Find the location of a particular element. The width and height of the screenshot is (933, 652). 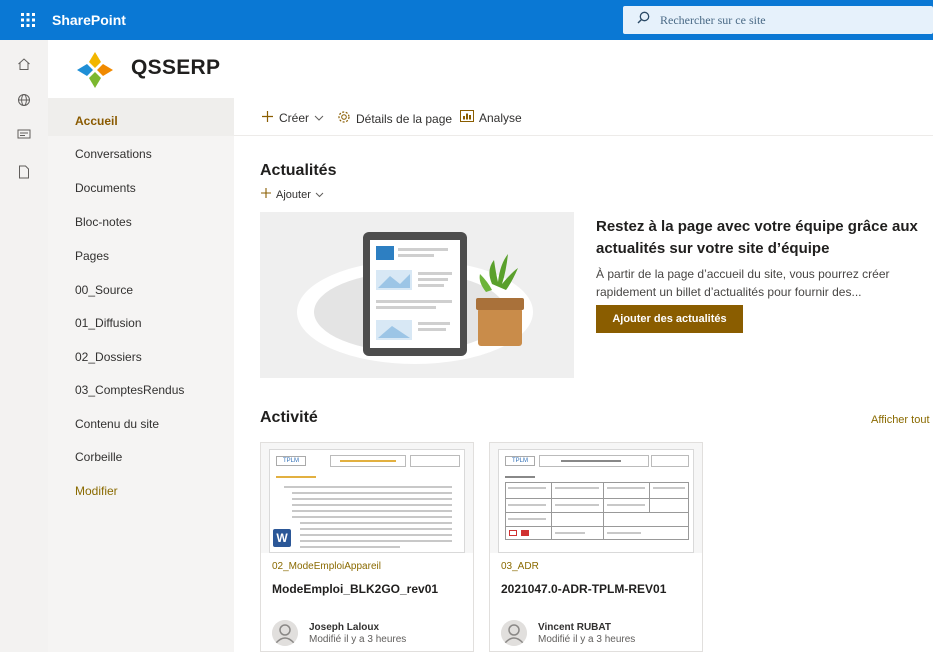

nav-item-recycle-bin: Corbeille is located at coordinates (98, 457).